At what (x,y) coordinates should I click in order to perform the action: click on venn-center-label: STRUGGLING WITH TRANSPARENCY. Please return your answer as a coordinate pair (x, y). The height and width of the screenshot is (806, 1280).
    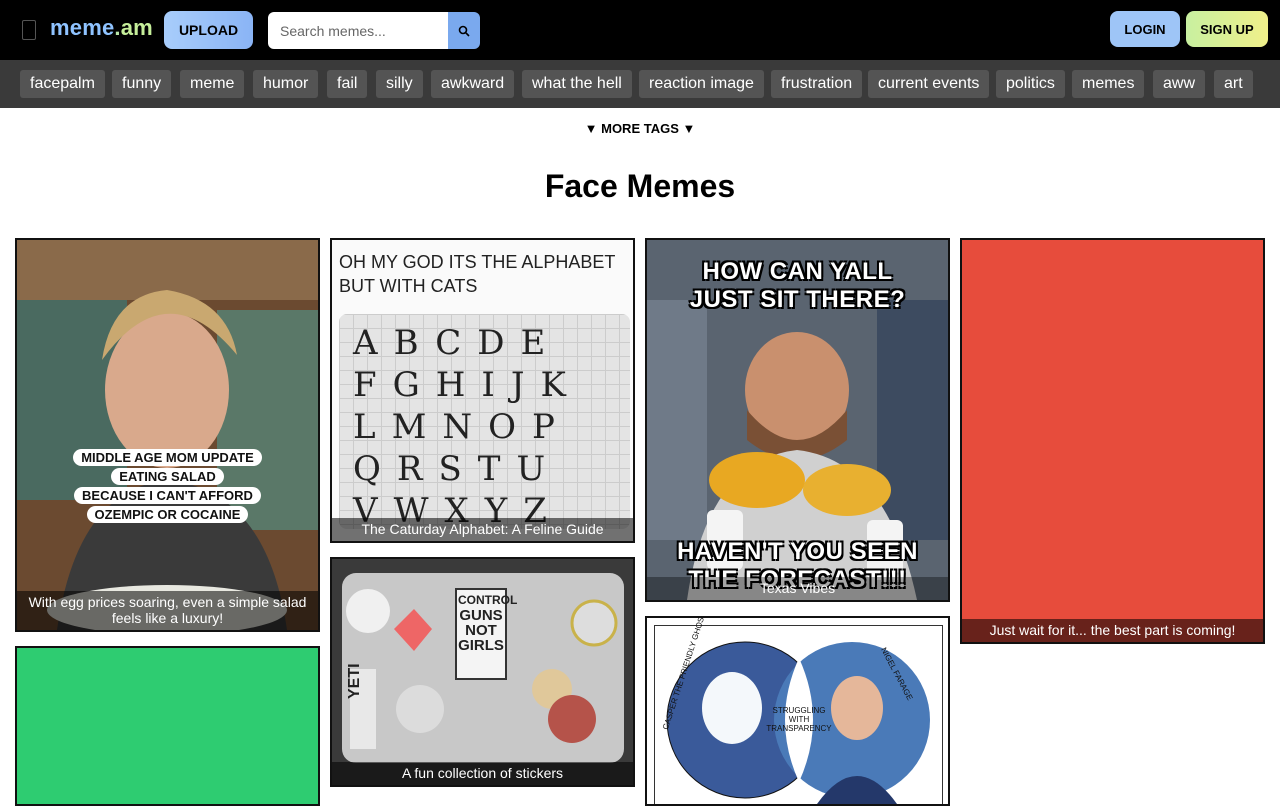
    Looking at the image, I should click on (799, 719).